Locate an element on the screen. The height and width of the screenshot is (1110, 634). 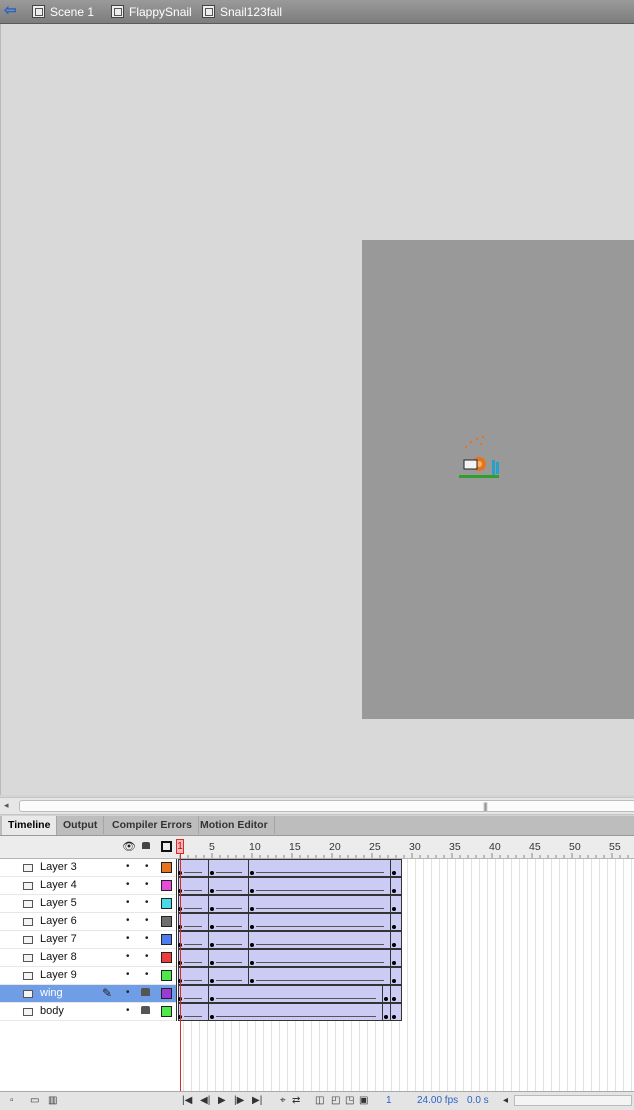
ruler-label: 10 is located at coordinates (255, 847).